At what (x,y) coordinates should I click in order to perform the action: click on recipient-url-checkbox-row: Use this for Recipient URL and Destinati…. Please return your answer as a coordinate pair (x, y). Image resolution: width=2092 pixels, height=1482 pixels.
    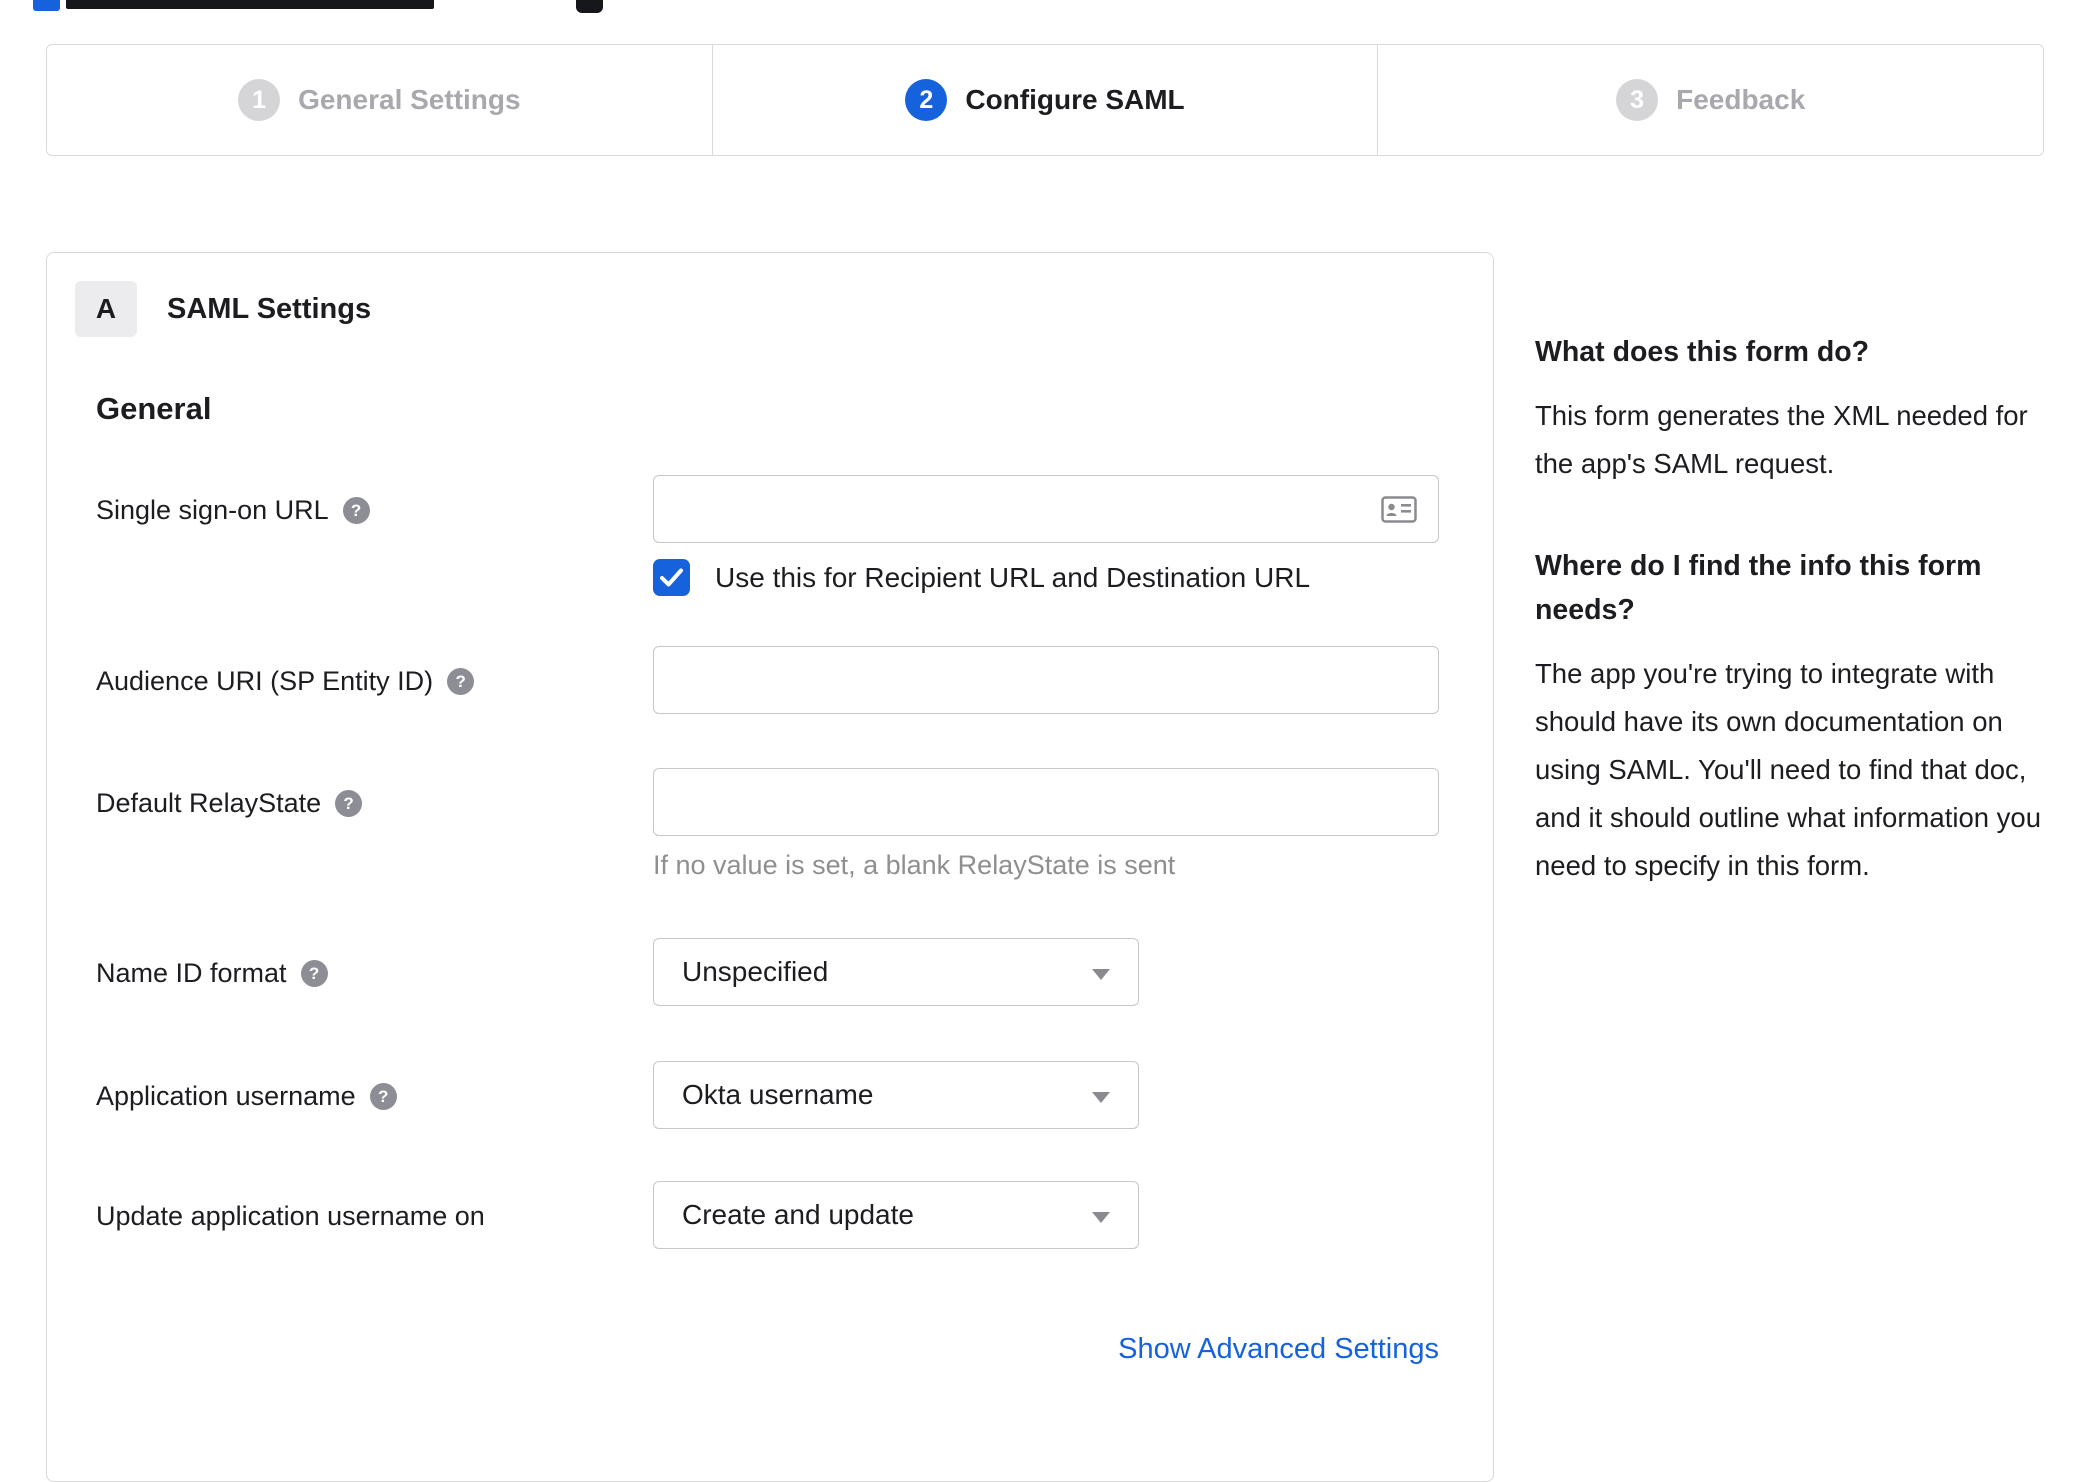
    Looking at the image, I should click on (1073, 577).